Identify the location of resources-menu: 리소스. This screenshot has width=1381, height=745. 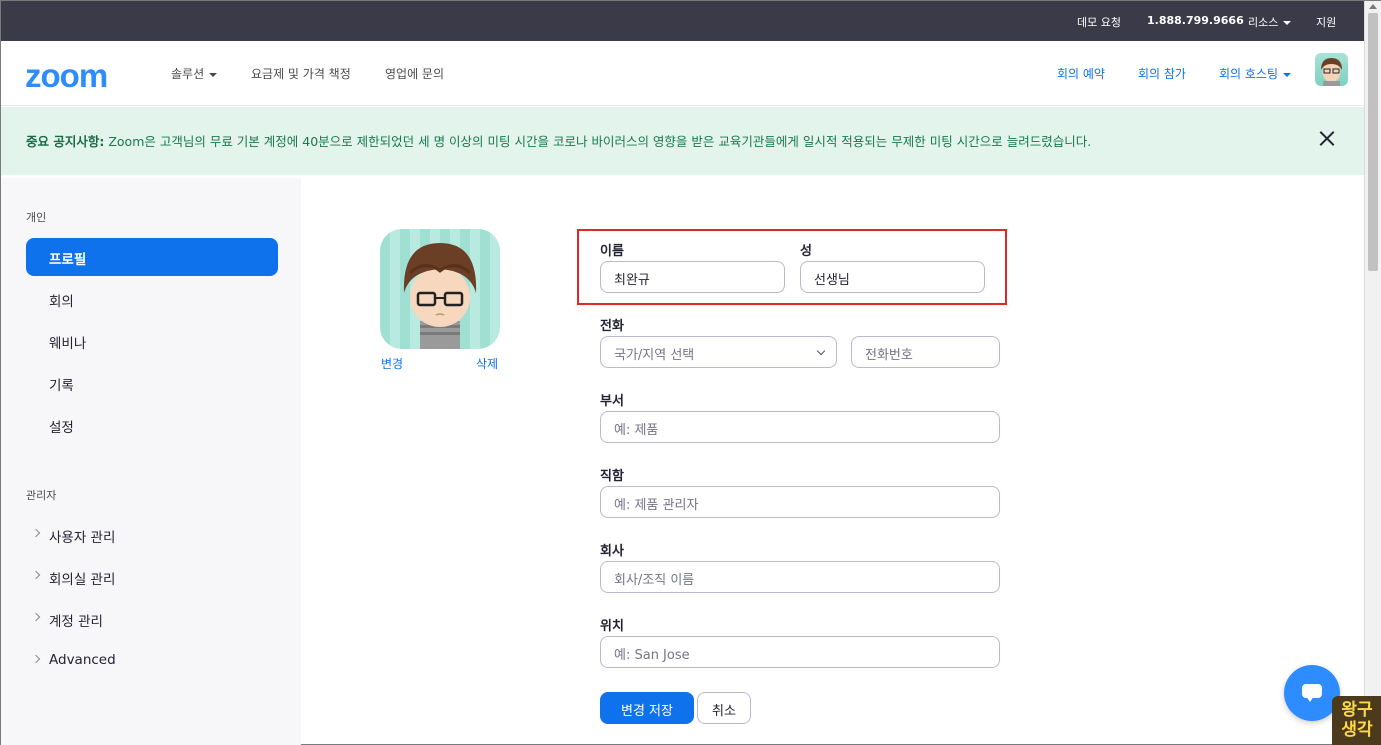
(1270, 22).